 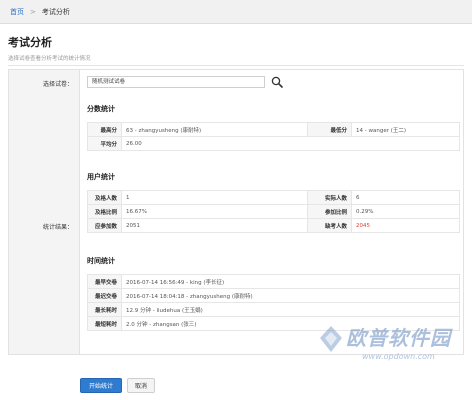 I want to click on title-divider, so click(x=236, y=65).